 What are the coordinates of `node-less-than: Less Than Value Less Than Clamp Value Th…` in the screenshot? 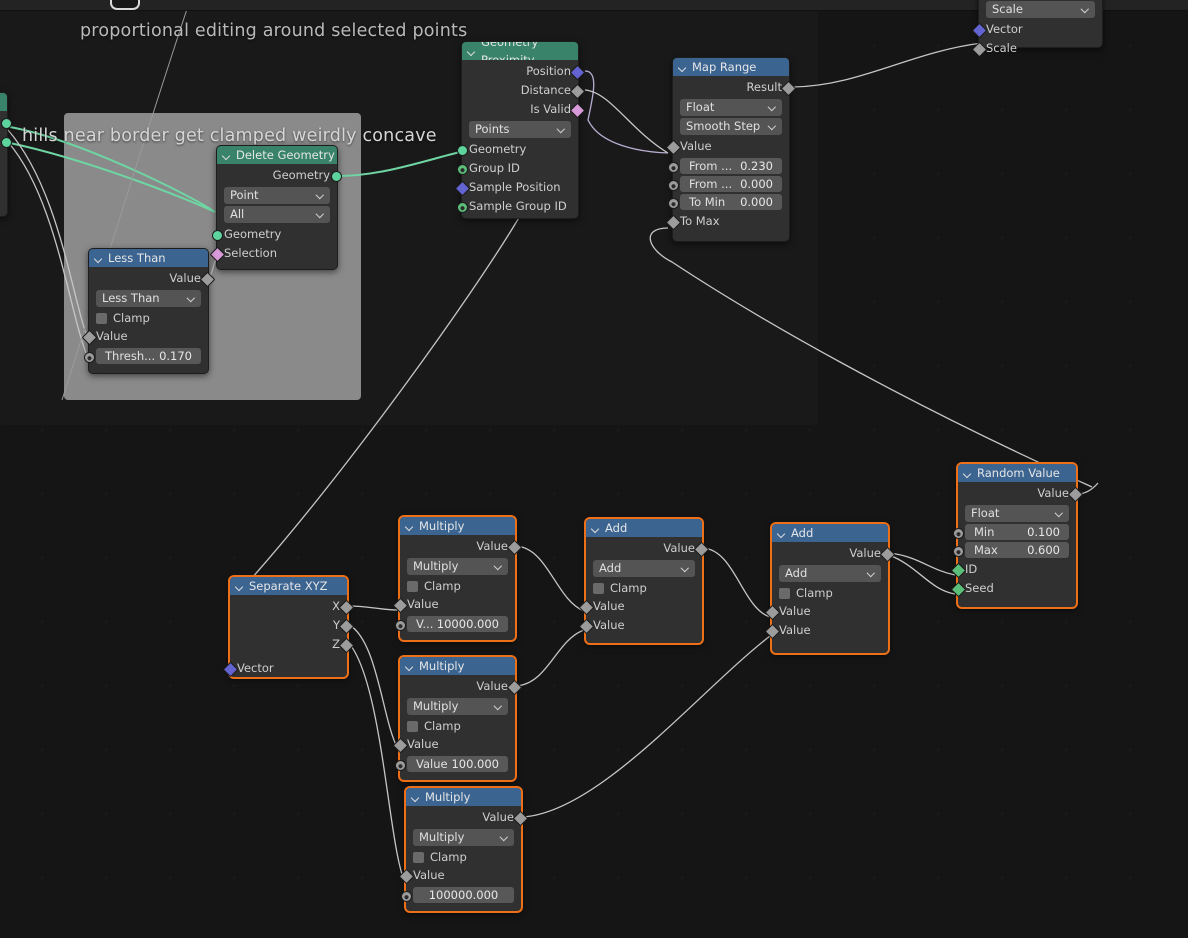 It's located at (148, 311).